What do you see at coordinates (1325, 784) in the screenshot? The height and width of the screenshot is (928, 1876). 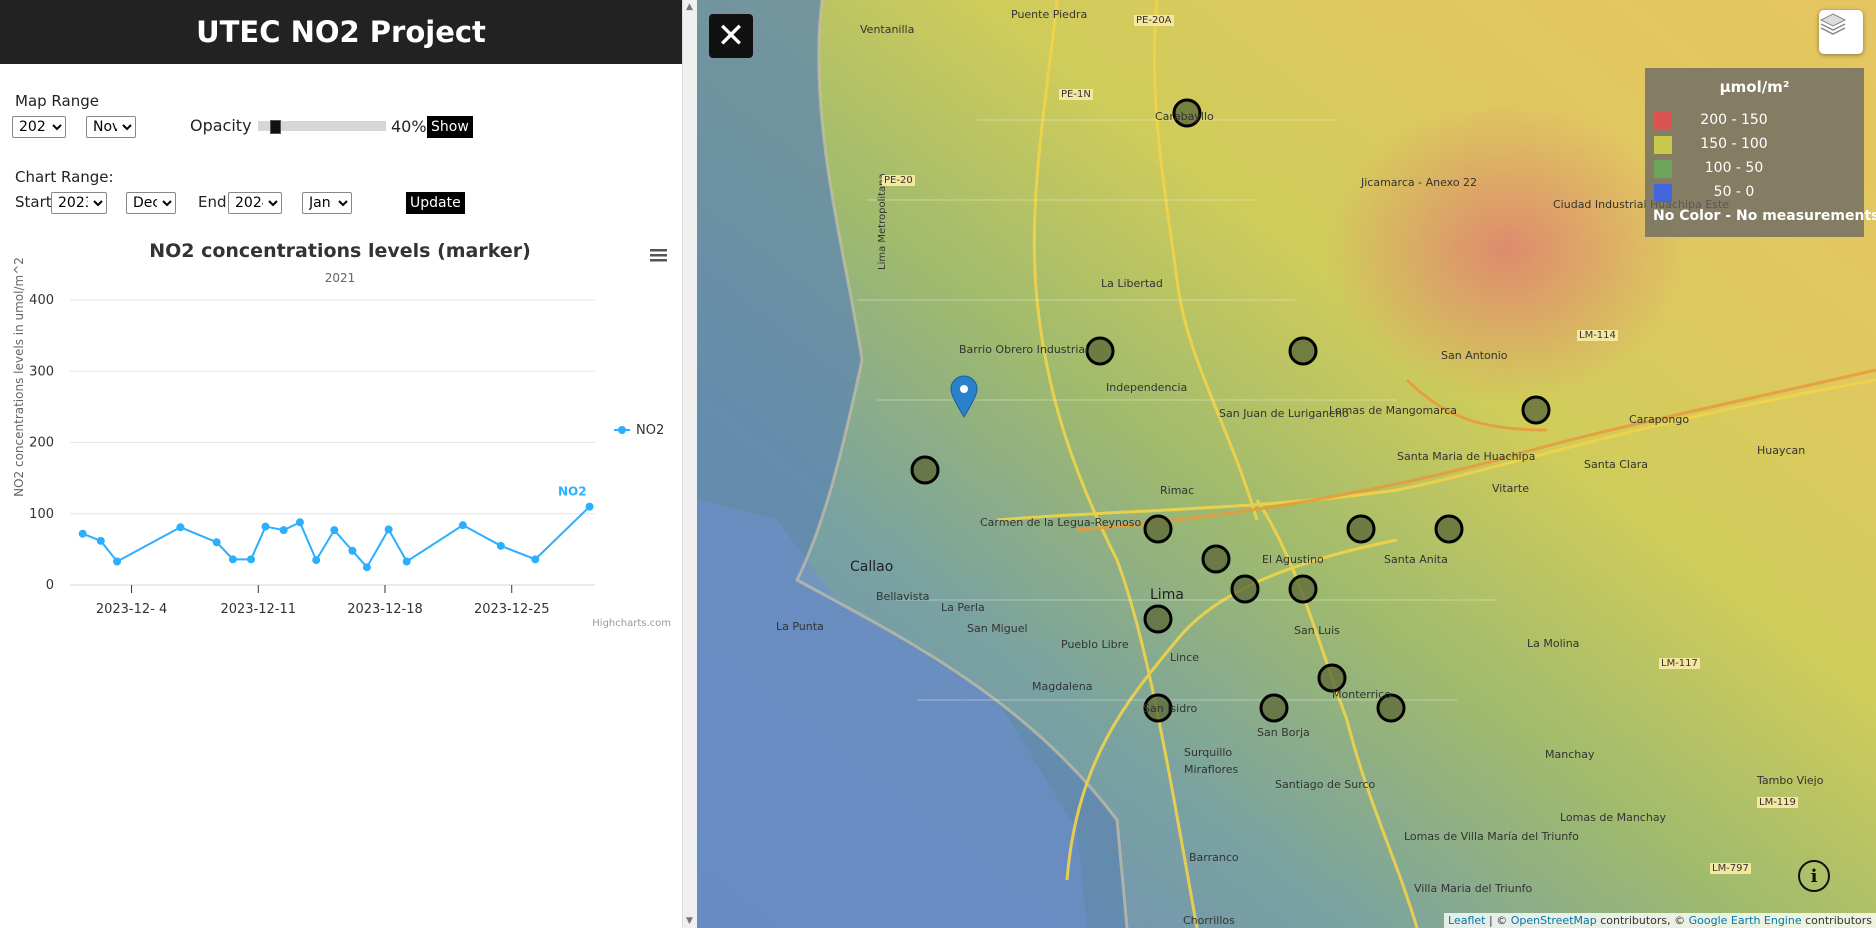 I see `place-label: Santiago de Surco` at bounding box center [1325, 784].